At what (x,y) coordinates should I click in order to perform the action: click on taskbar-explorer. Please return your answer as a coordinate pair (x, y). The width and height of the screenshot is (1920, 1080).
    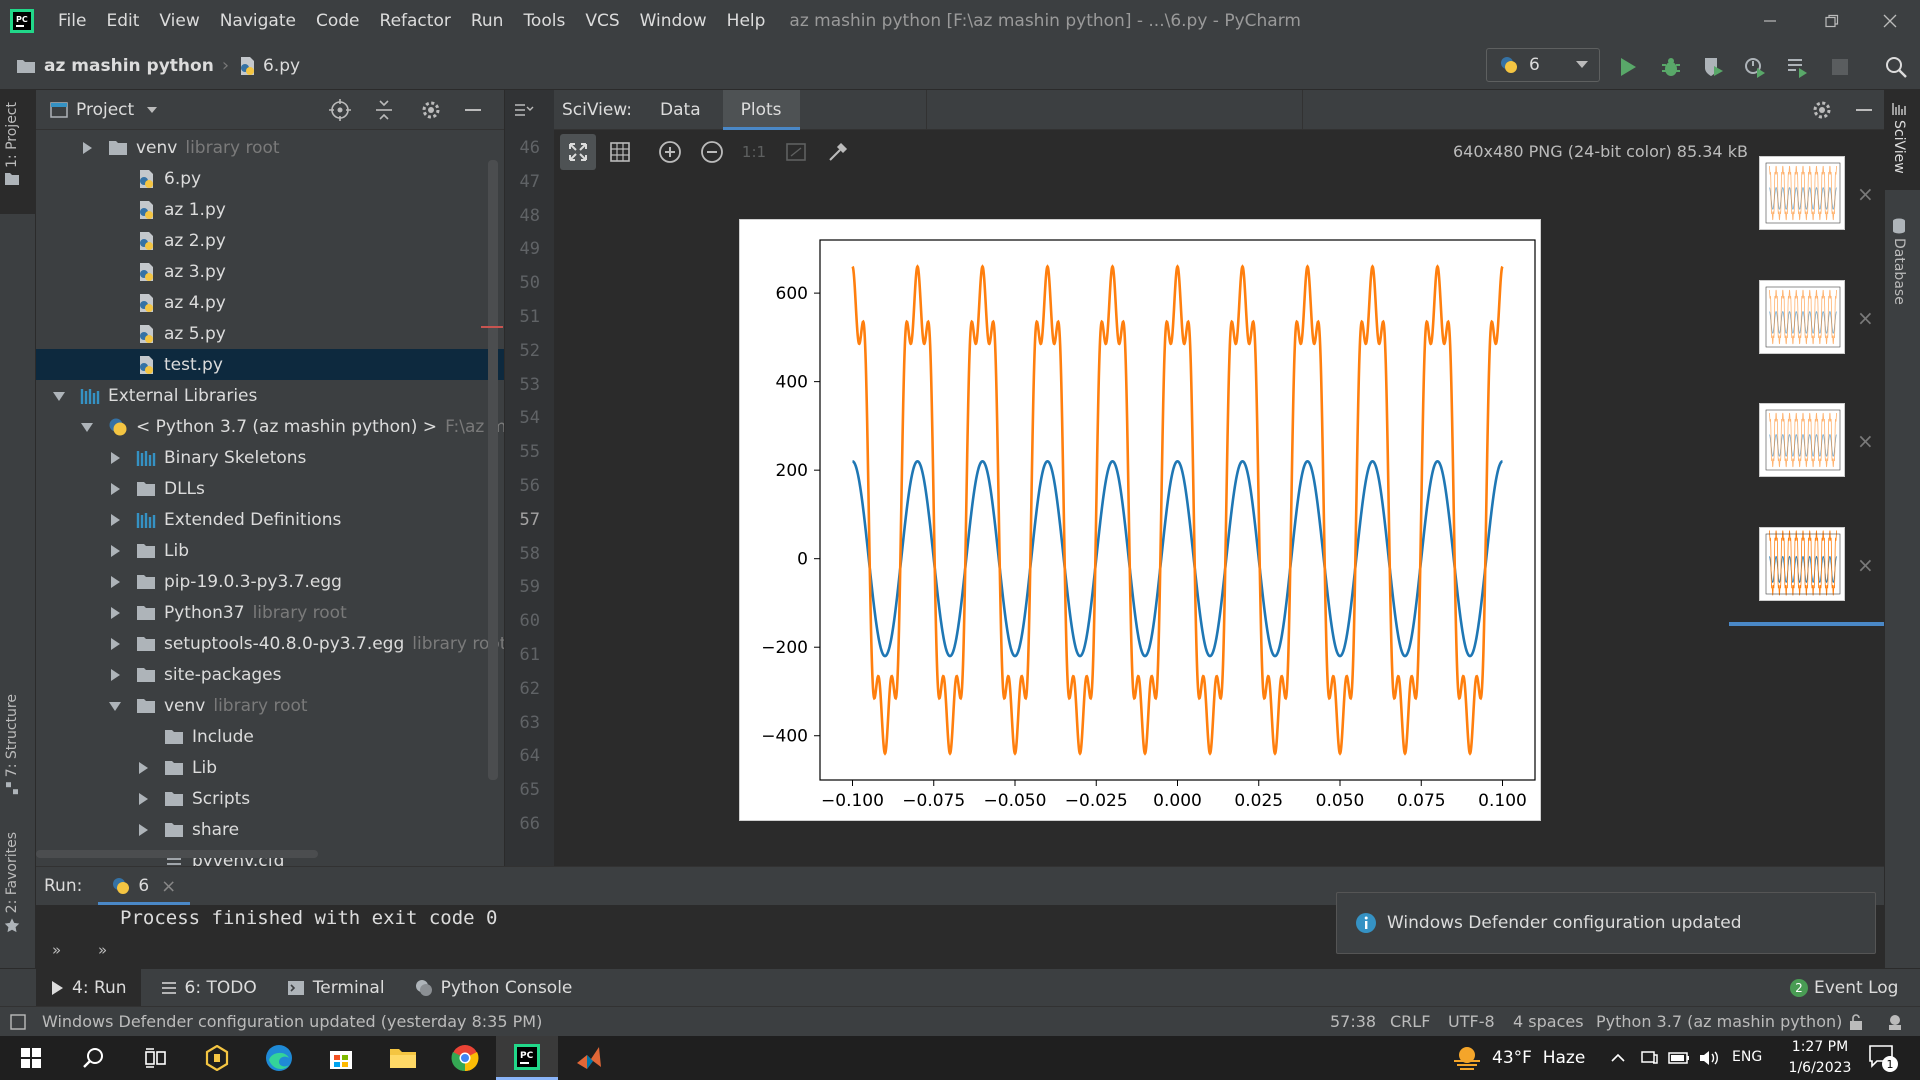
    Looking at the image, I should click on (403, 1058).